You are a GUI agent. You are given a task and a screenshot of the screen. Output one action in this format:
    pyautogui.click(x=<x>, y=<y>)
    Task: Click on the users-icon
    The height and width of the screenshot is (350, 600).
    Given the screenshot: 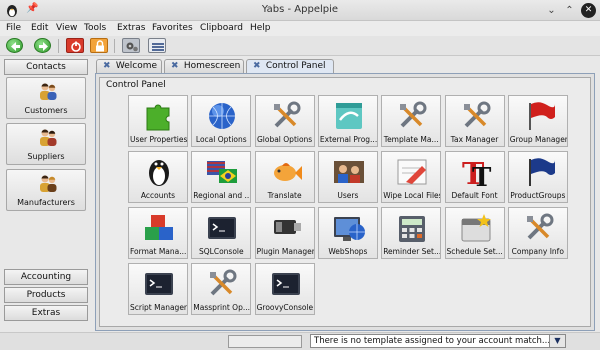 What is the action you would take?
    pyautogui.click(x=348, y=172)
    